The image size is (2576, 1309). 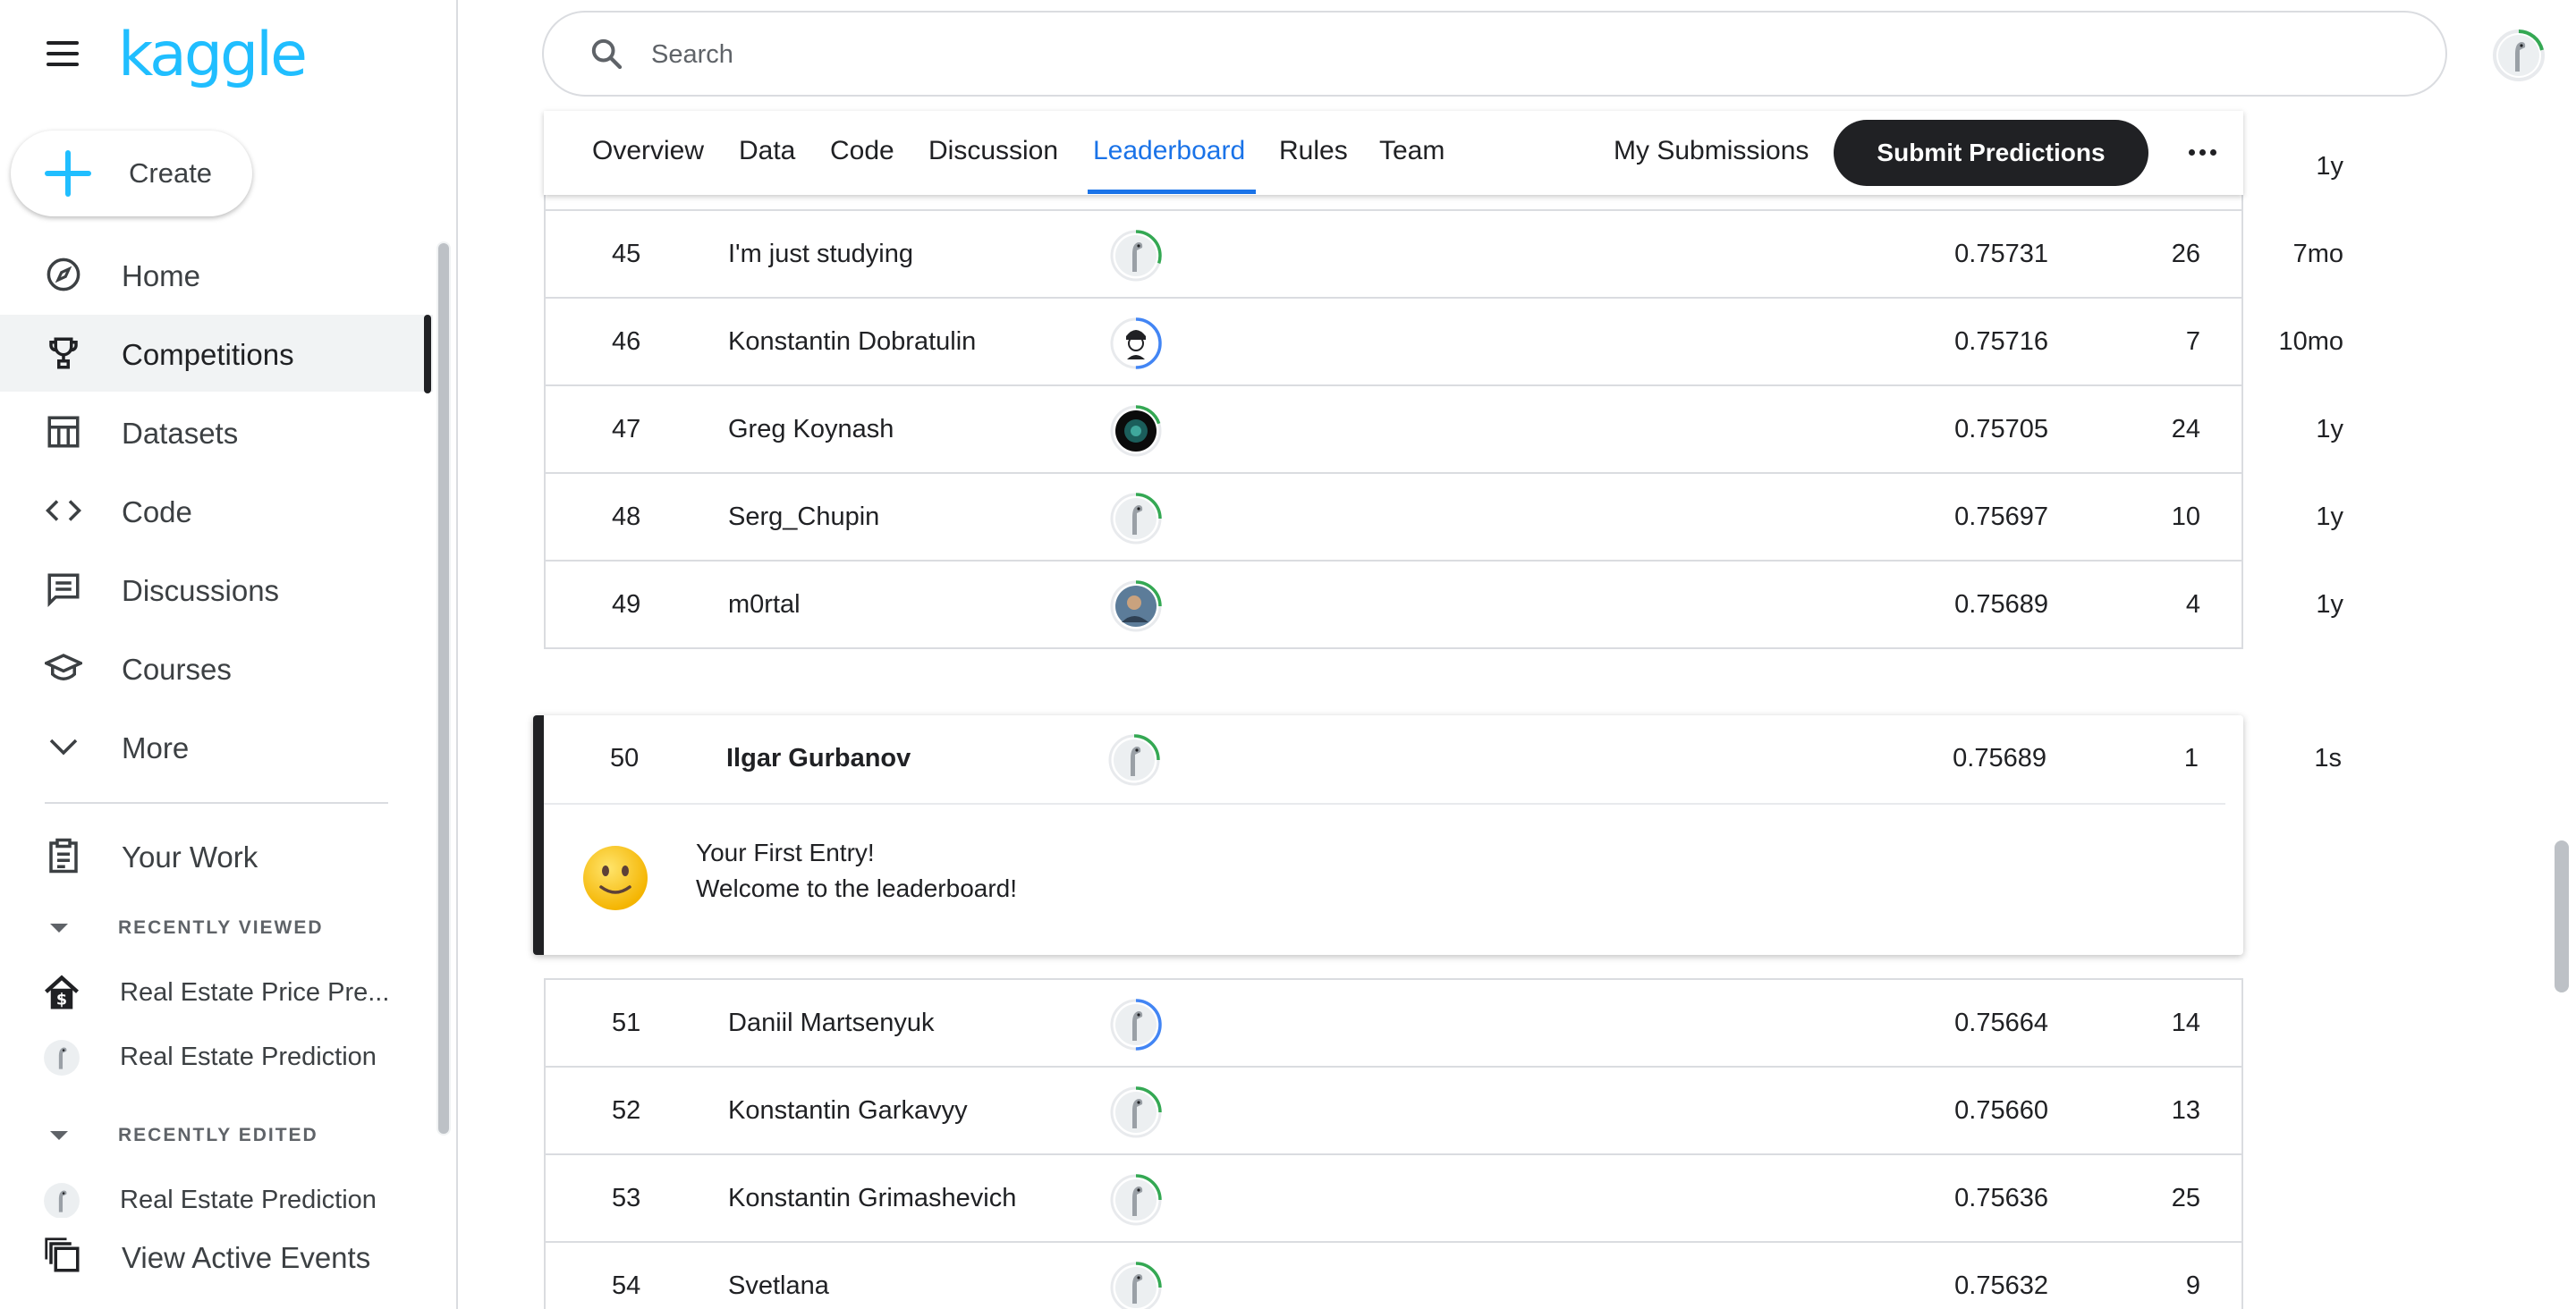 I want to click on sidebar-item-more: More, so click(x=216, y=746).